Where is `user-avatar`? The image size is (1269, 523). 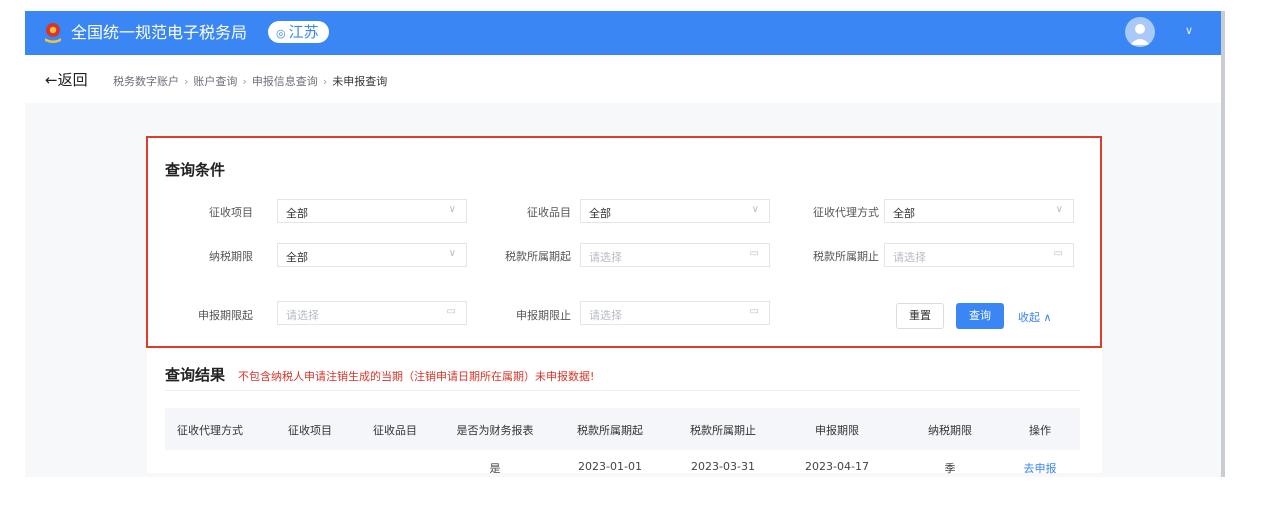 user-avatar is located at coordinates (1140, 32).